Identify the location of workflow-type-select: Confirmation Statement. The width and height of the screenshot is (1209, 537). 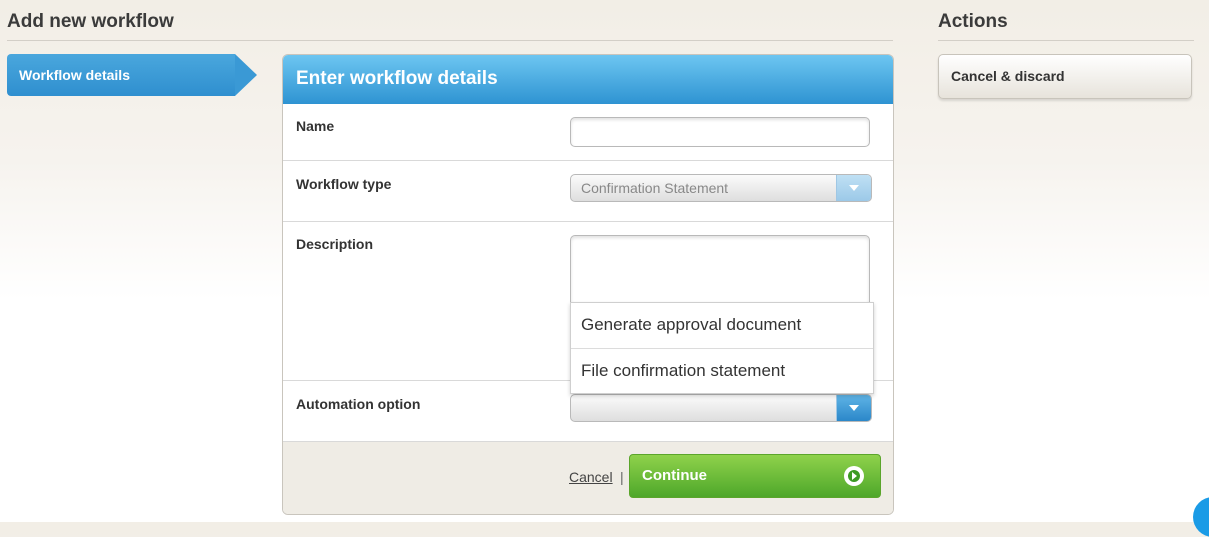
(721, 188).